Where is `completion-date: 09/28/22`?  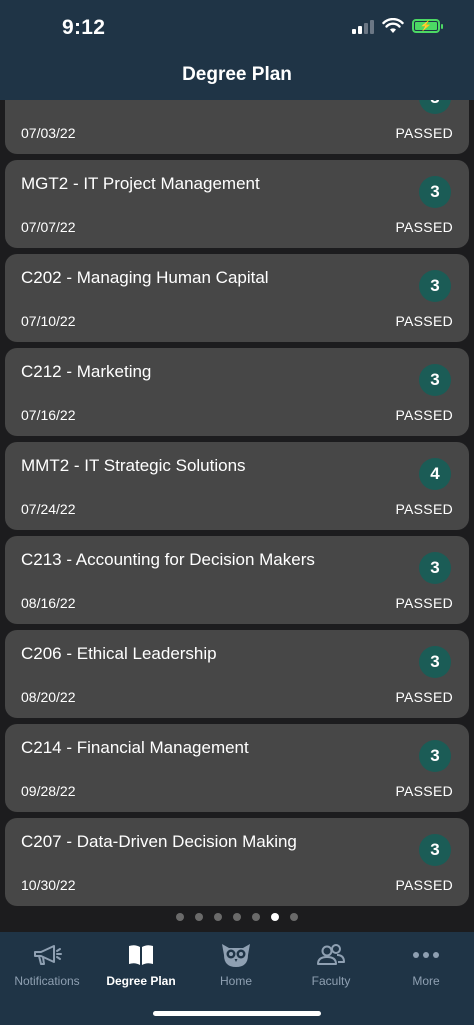
completion-date: 09/28/22 is located at coordinates (48, 791).